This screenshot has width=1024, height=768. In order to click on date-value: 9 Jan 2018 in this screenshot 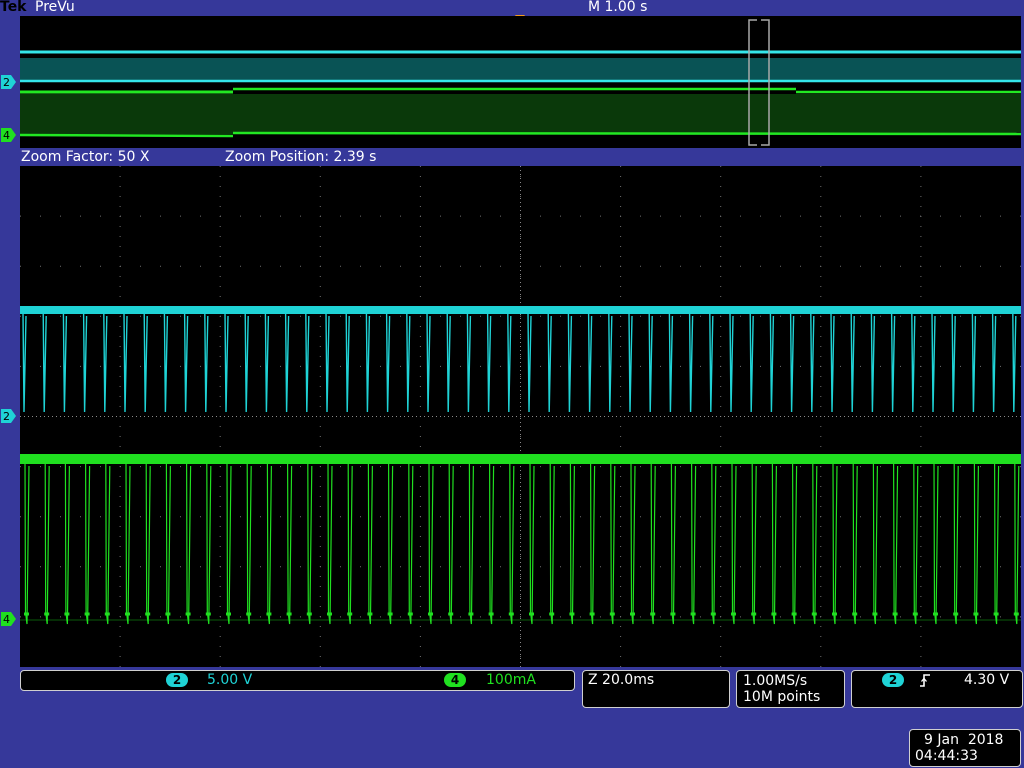, I will do `click(964, 740)`.